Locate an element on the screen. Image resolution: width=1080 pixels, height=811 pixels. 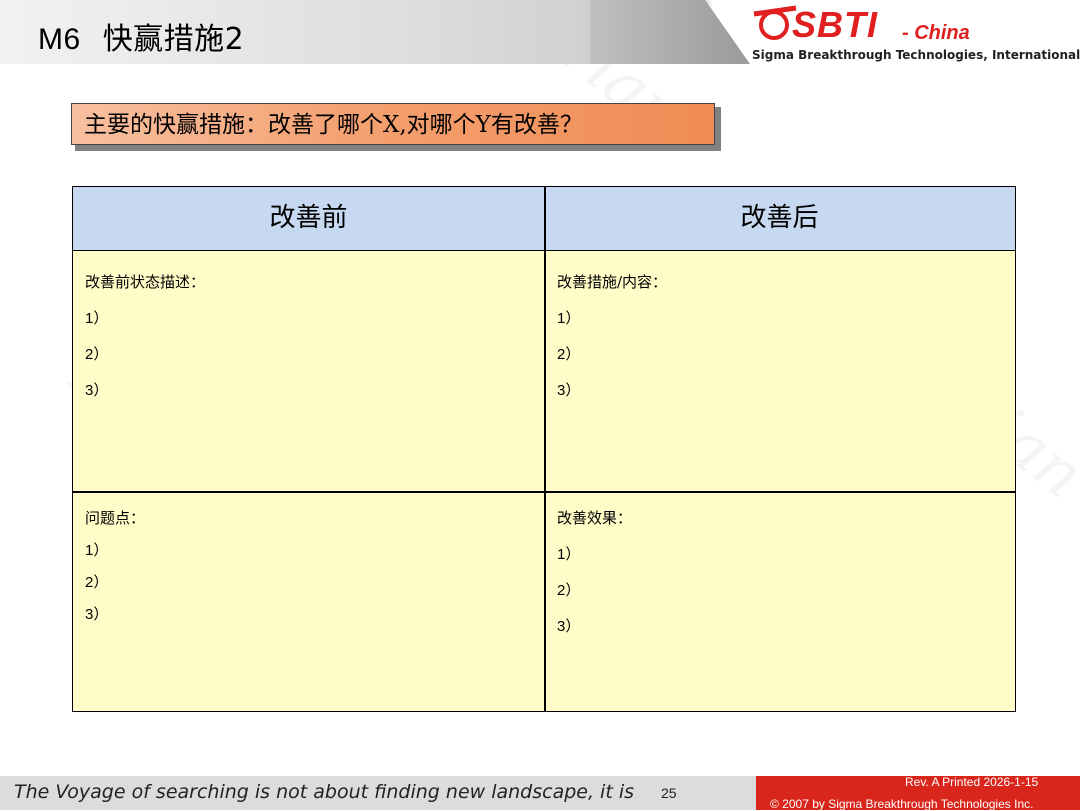
column-divider is located at coordinates (545, 449).